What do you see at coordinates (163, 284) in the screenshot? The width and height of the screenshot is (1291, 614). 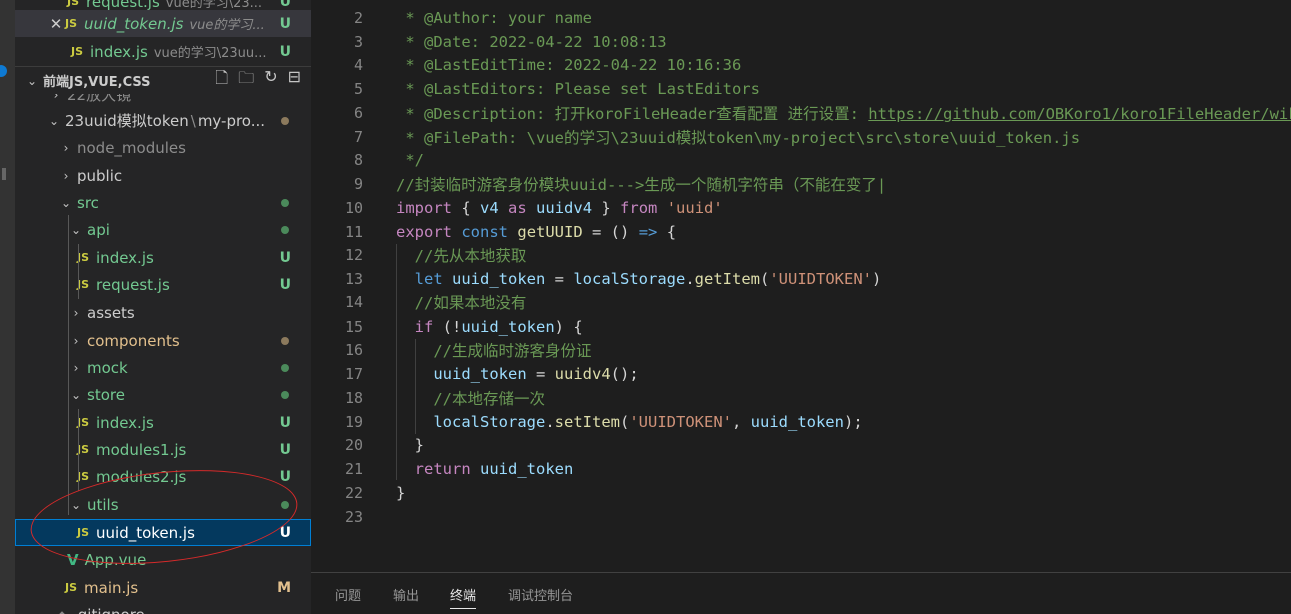 I see `tree-file-api-request: JS request.js U` at bounding box center [163, 284].